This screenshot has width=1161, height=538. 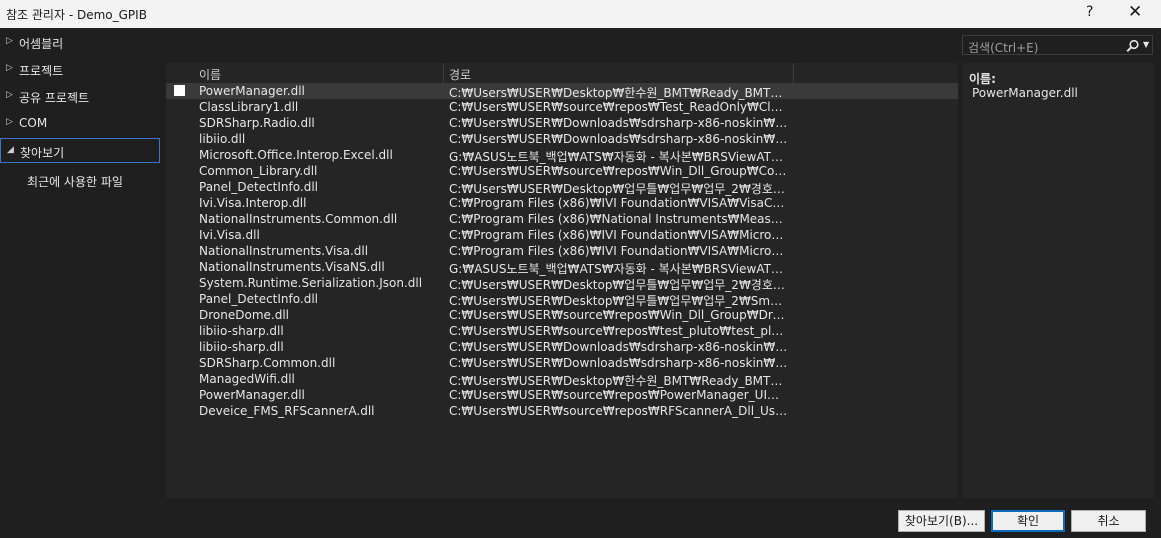 I want to click on help-button: ?, so click(x=1089, y=12).